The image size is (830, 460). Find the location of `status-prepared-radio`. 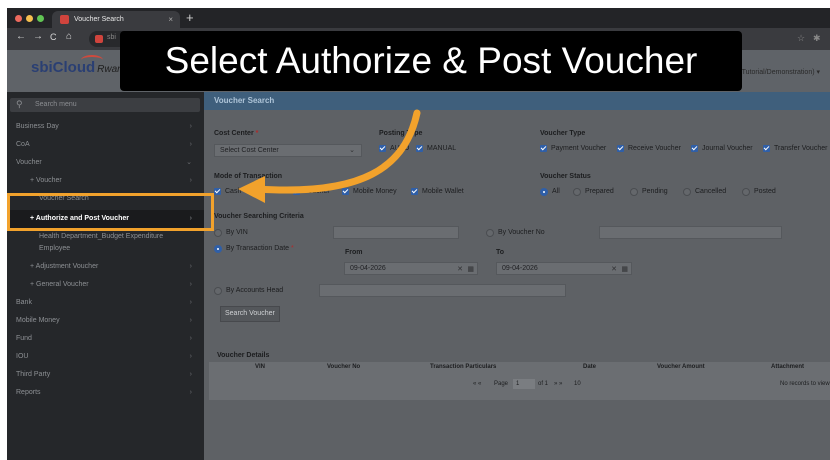

status-prepared-radio is located at coordinates (577, 192).